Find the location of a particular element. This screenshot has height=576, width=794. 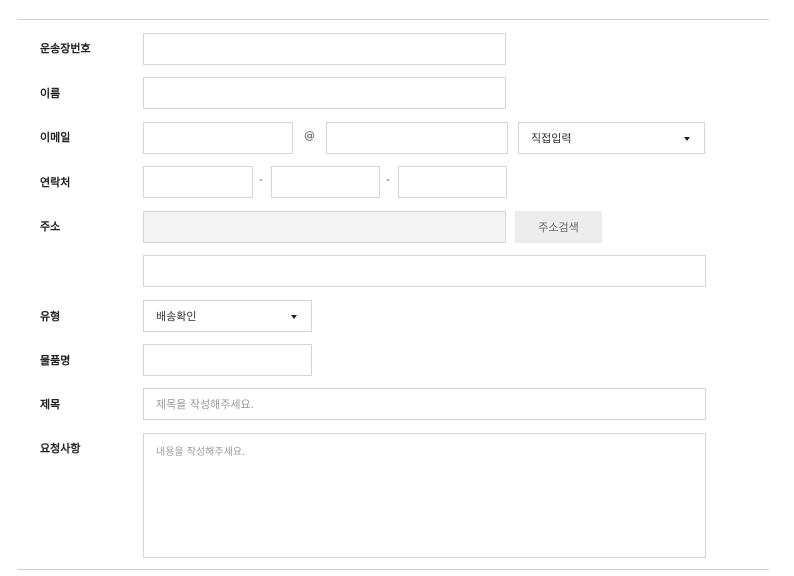

address-search-button: 주소검색 is located at coordinates (558, 227).